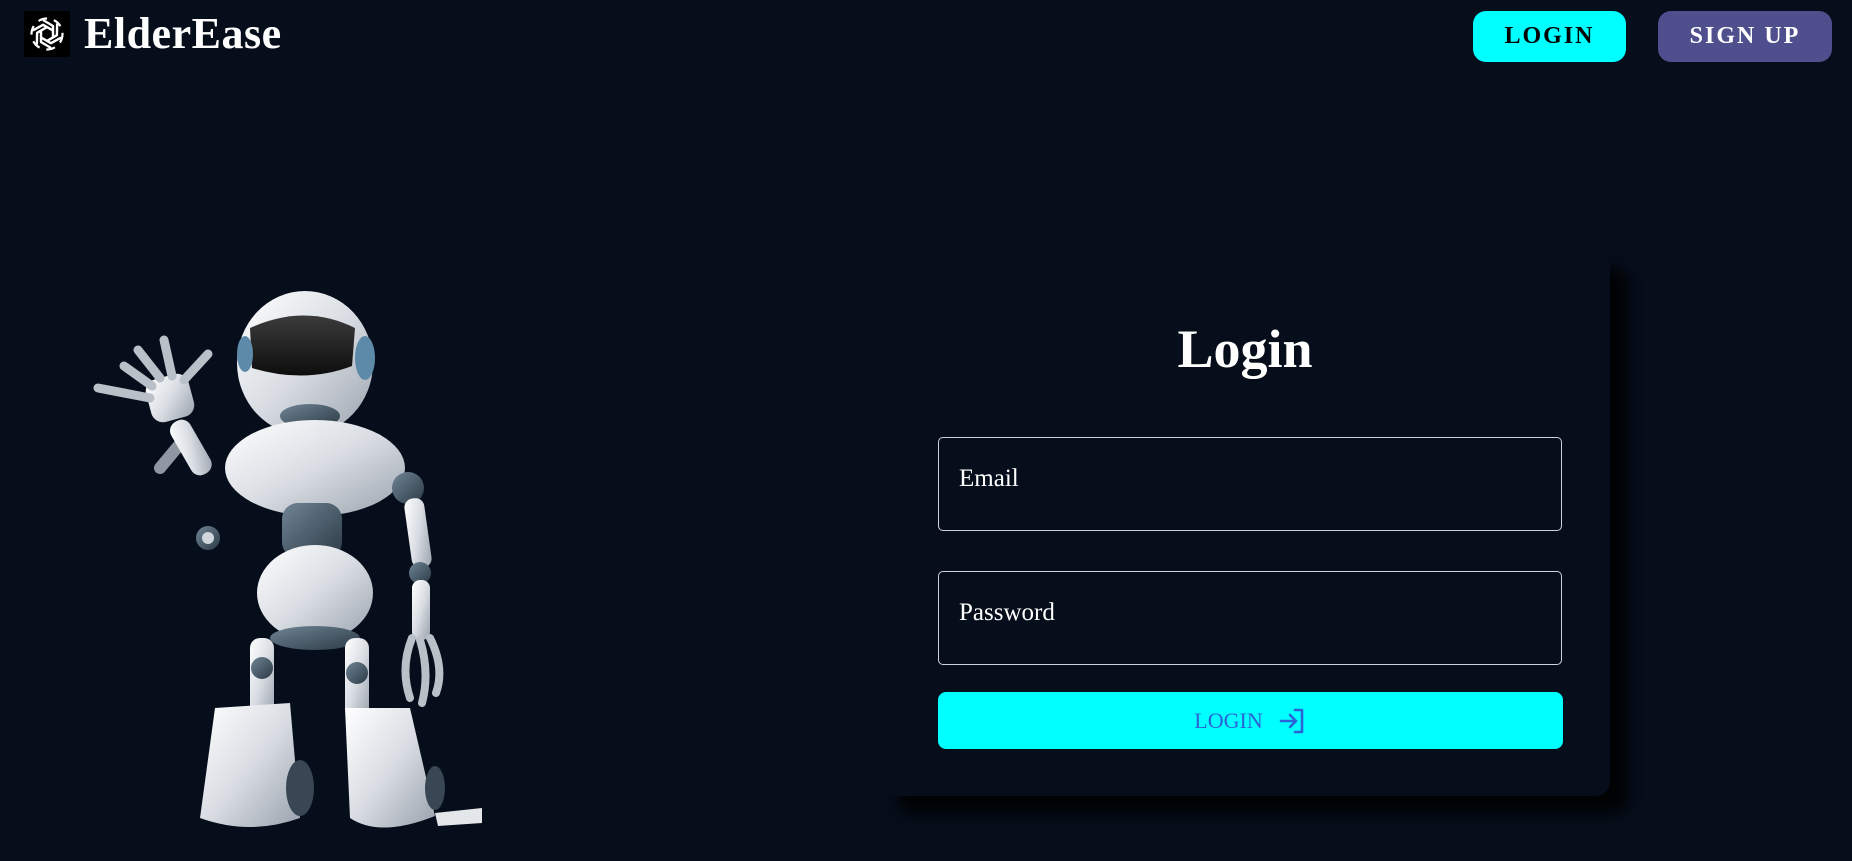  I want to click on email-field, so click(1250, 484).